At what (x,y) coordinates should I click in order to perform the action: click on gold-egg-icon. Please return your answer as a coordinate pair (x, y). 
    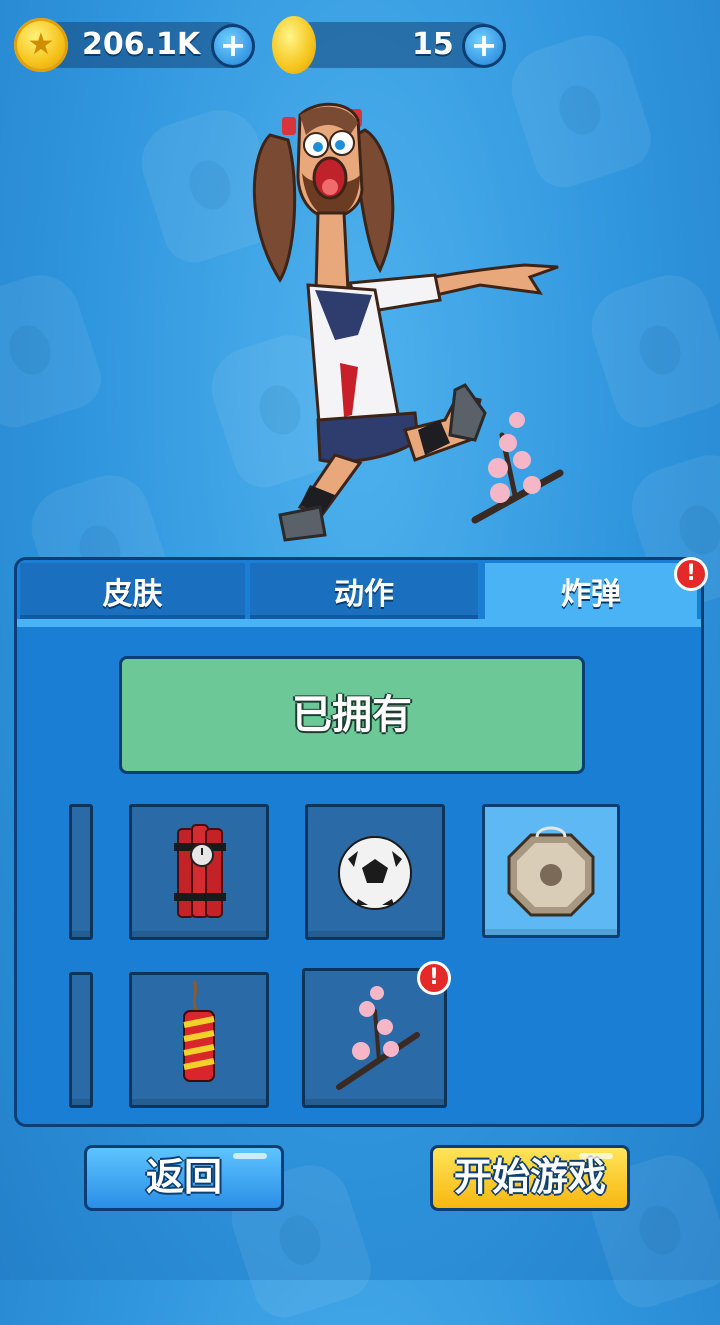
    Looking at the image, I should click on (294, 45).